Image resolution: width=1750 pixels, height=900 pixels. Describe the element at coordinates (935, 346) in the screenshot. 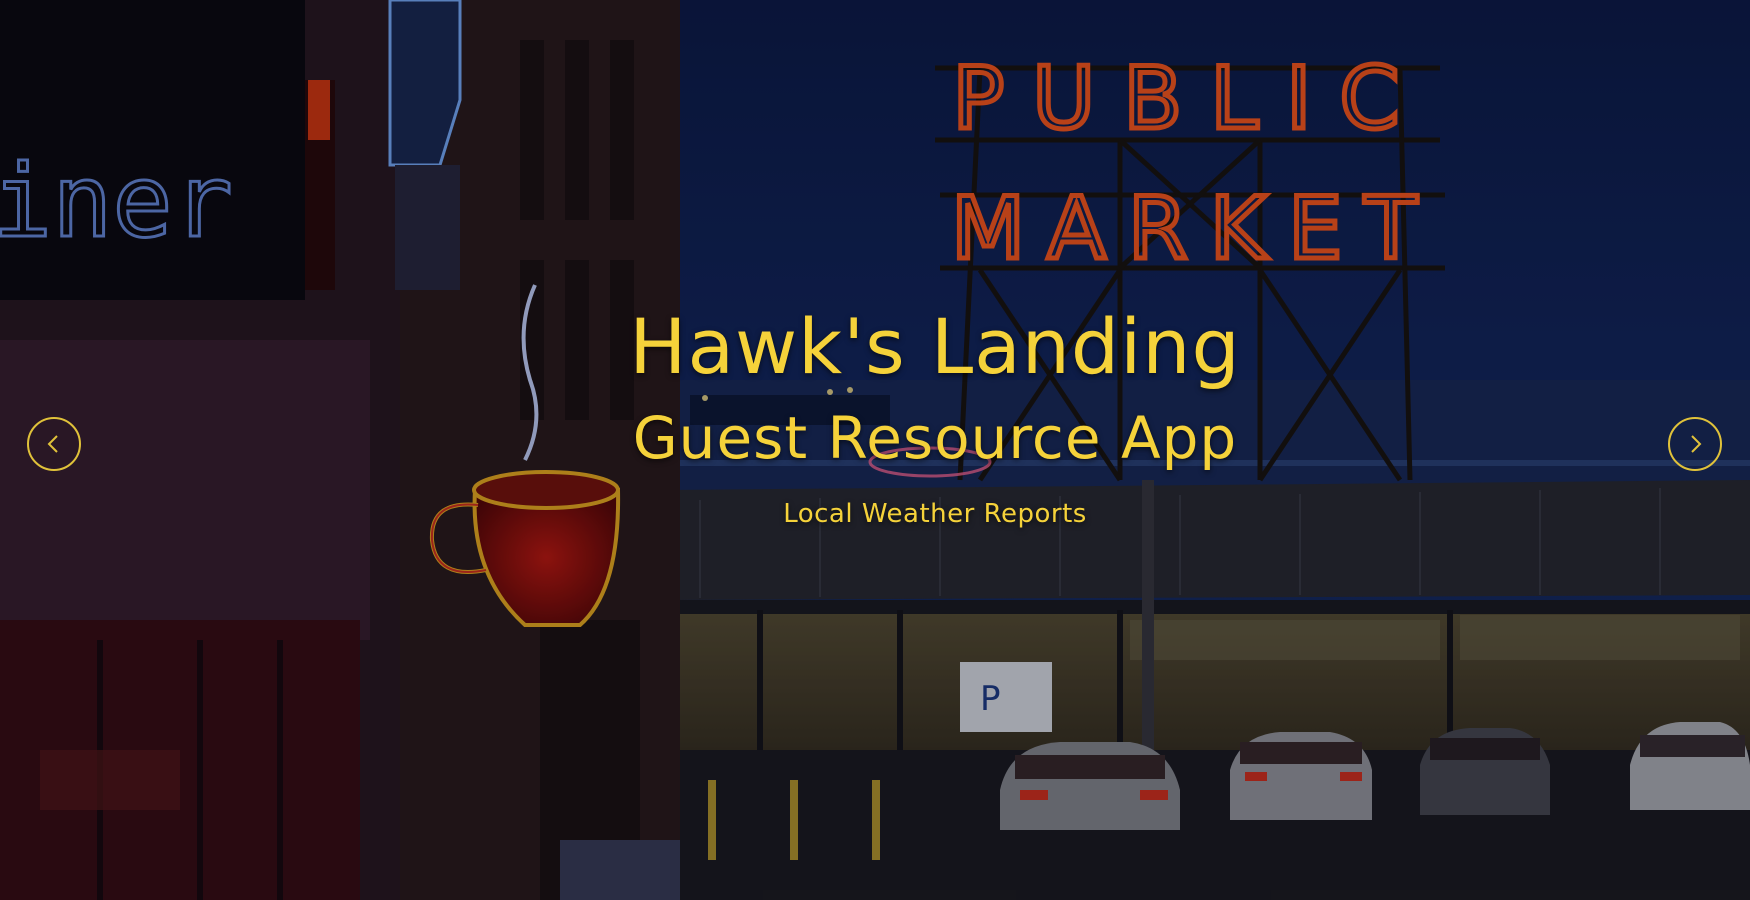

I see `hero-title: Hawk's Landing` at that location.